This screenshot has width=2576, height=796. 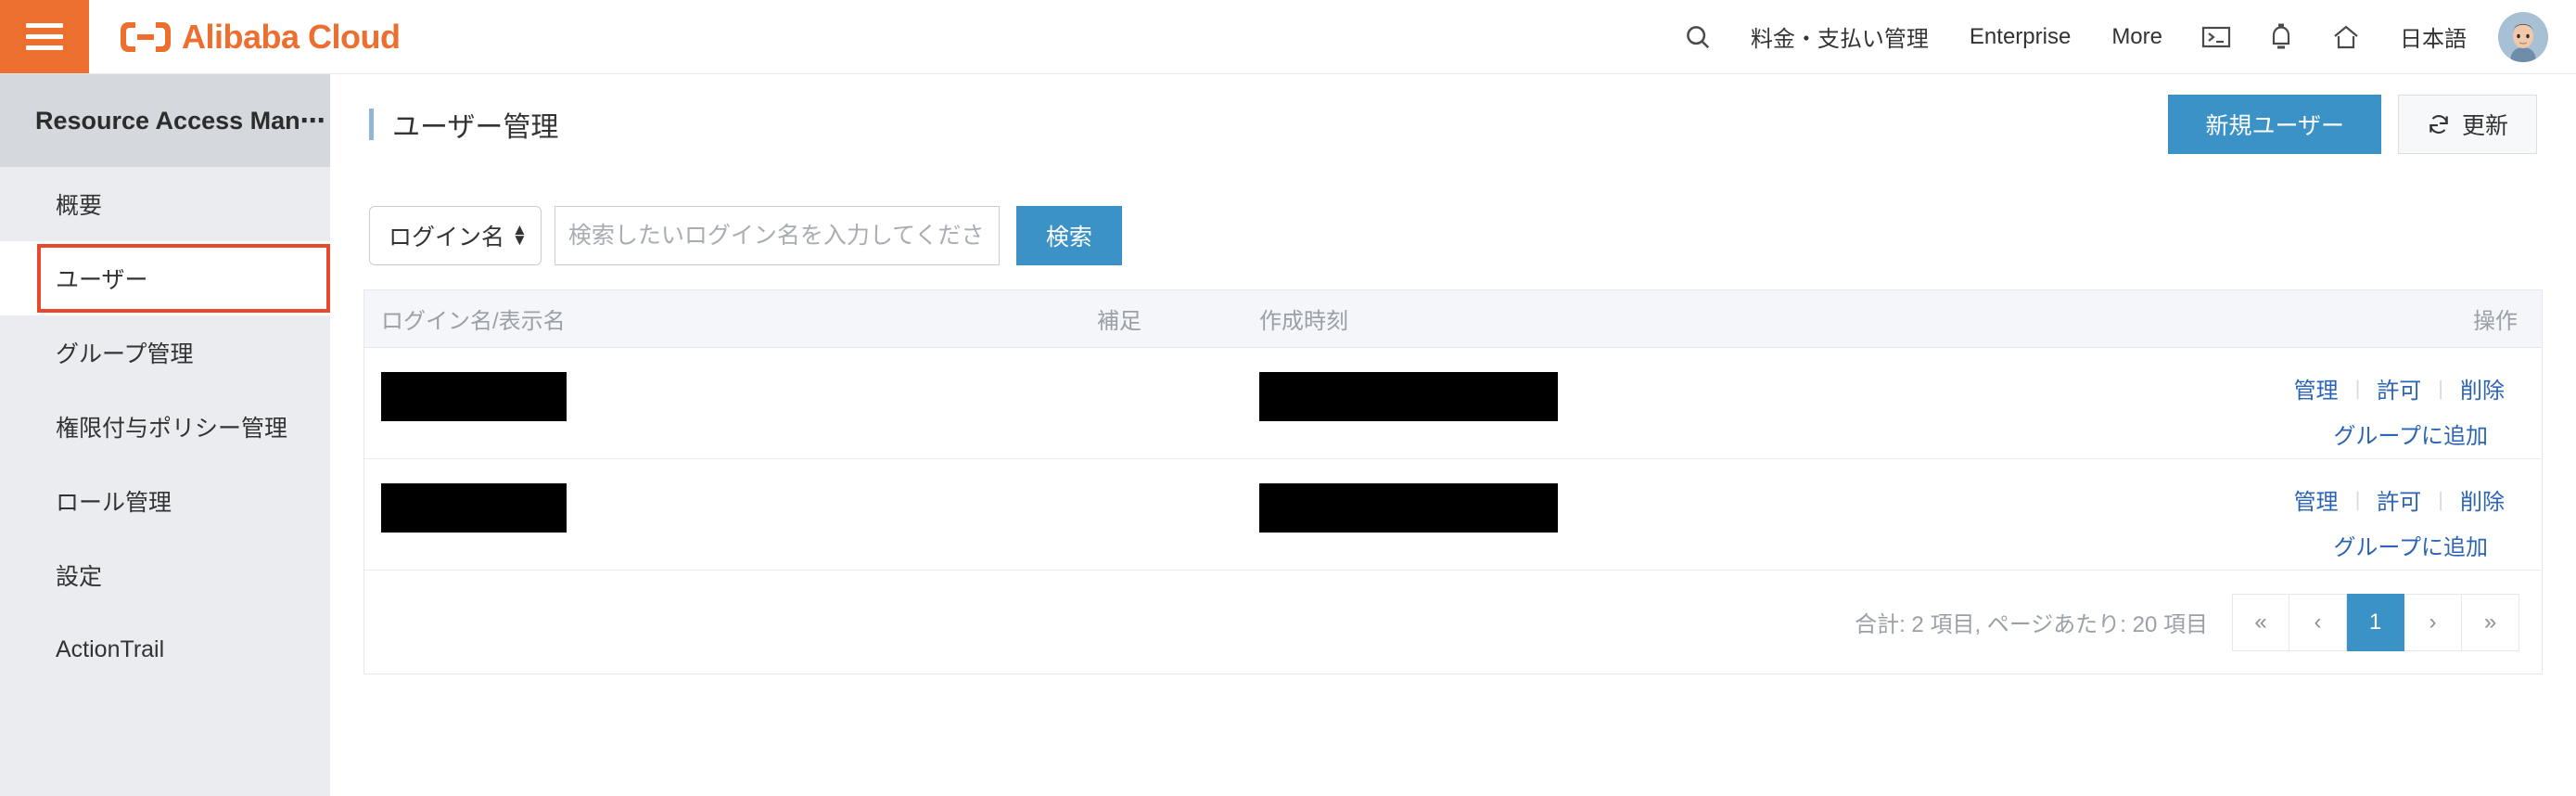 I want to click on brand-logo: Alibaba Cloud, so click(x=260, y=37).